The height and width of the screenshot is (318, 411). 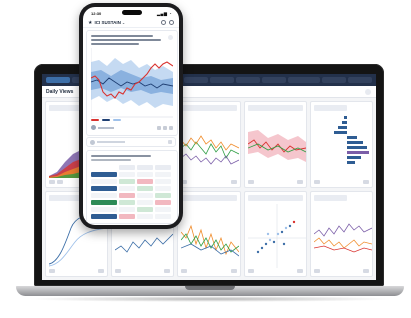 I want to click on table-header-row, so click(x=132, y=167).